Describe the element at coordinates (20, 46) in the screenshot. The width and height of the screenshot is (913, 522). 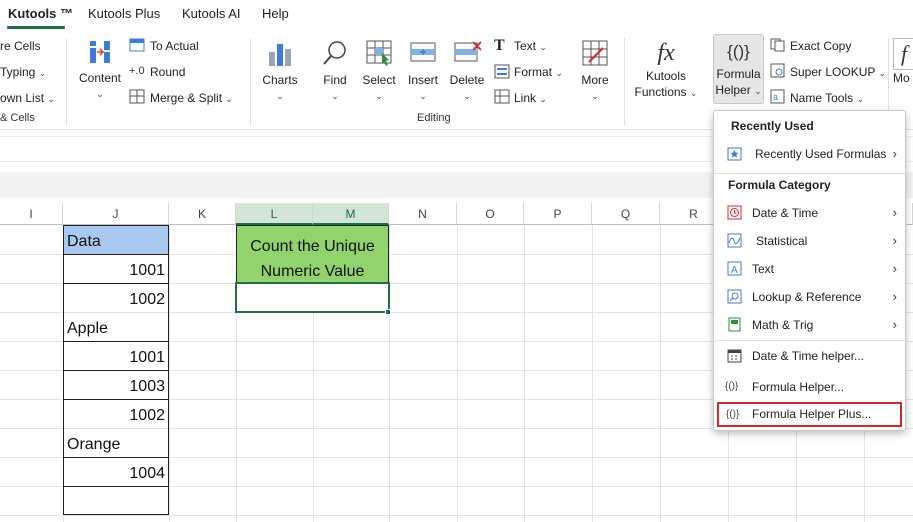
I see `ribbon-item-cells: re Cells` at that location.